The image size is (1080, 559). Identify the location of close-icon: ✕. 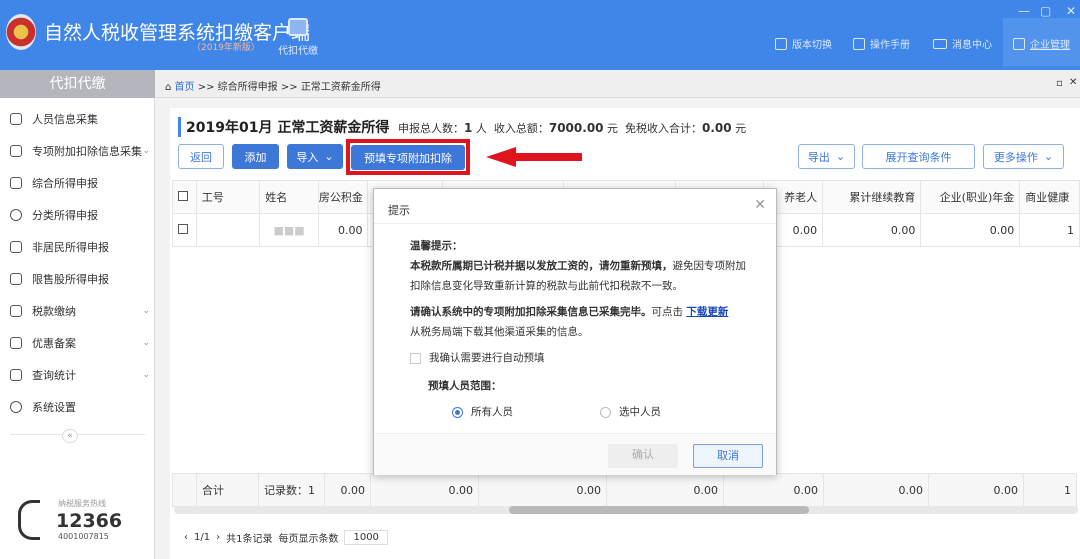
(760, 205).